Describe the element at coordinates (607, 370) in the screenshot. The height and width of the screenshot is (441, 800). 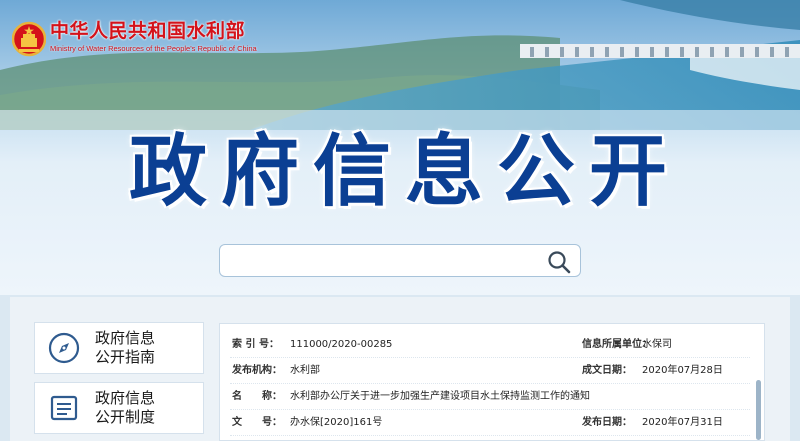
I see `written-date-label: 成文日期：` at that location.